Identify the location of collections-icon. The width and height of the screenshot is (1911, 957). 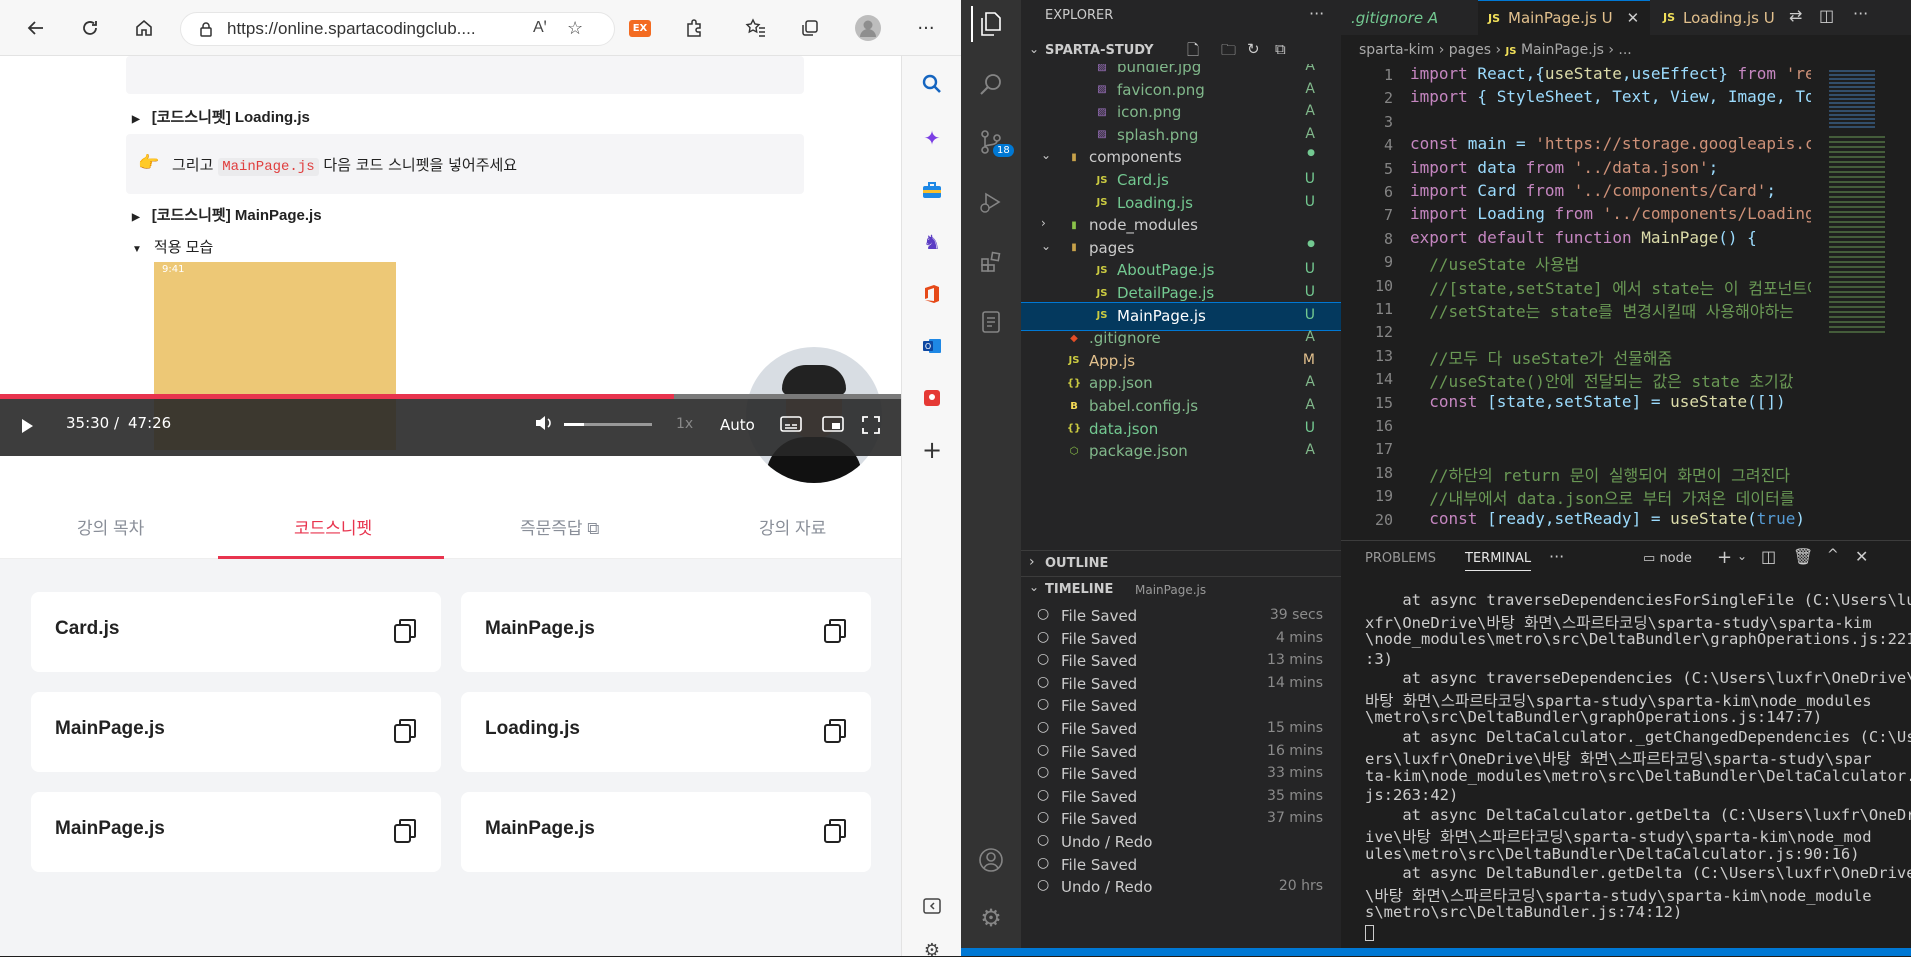
(810, 28).